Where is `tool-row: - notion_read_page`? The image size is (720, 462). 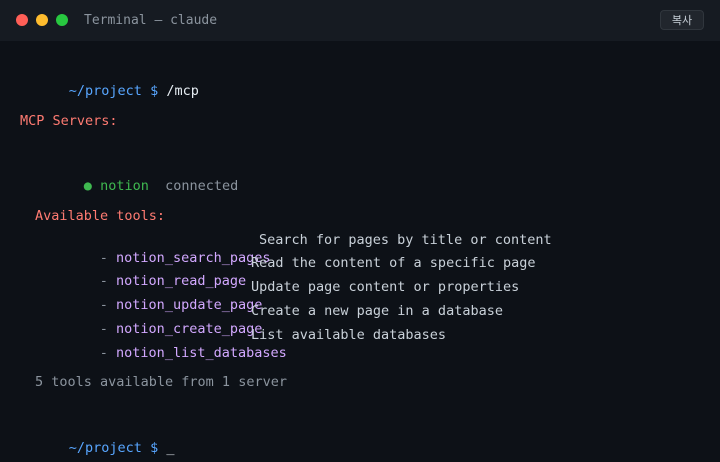 tool-row: - notion_read_page is located at coordinates (173, 281).